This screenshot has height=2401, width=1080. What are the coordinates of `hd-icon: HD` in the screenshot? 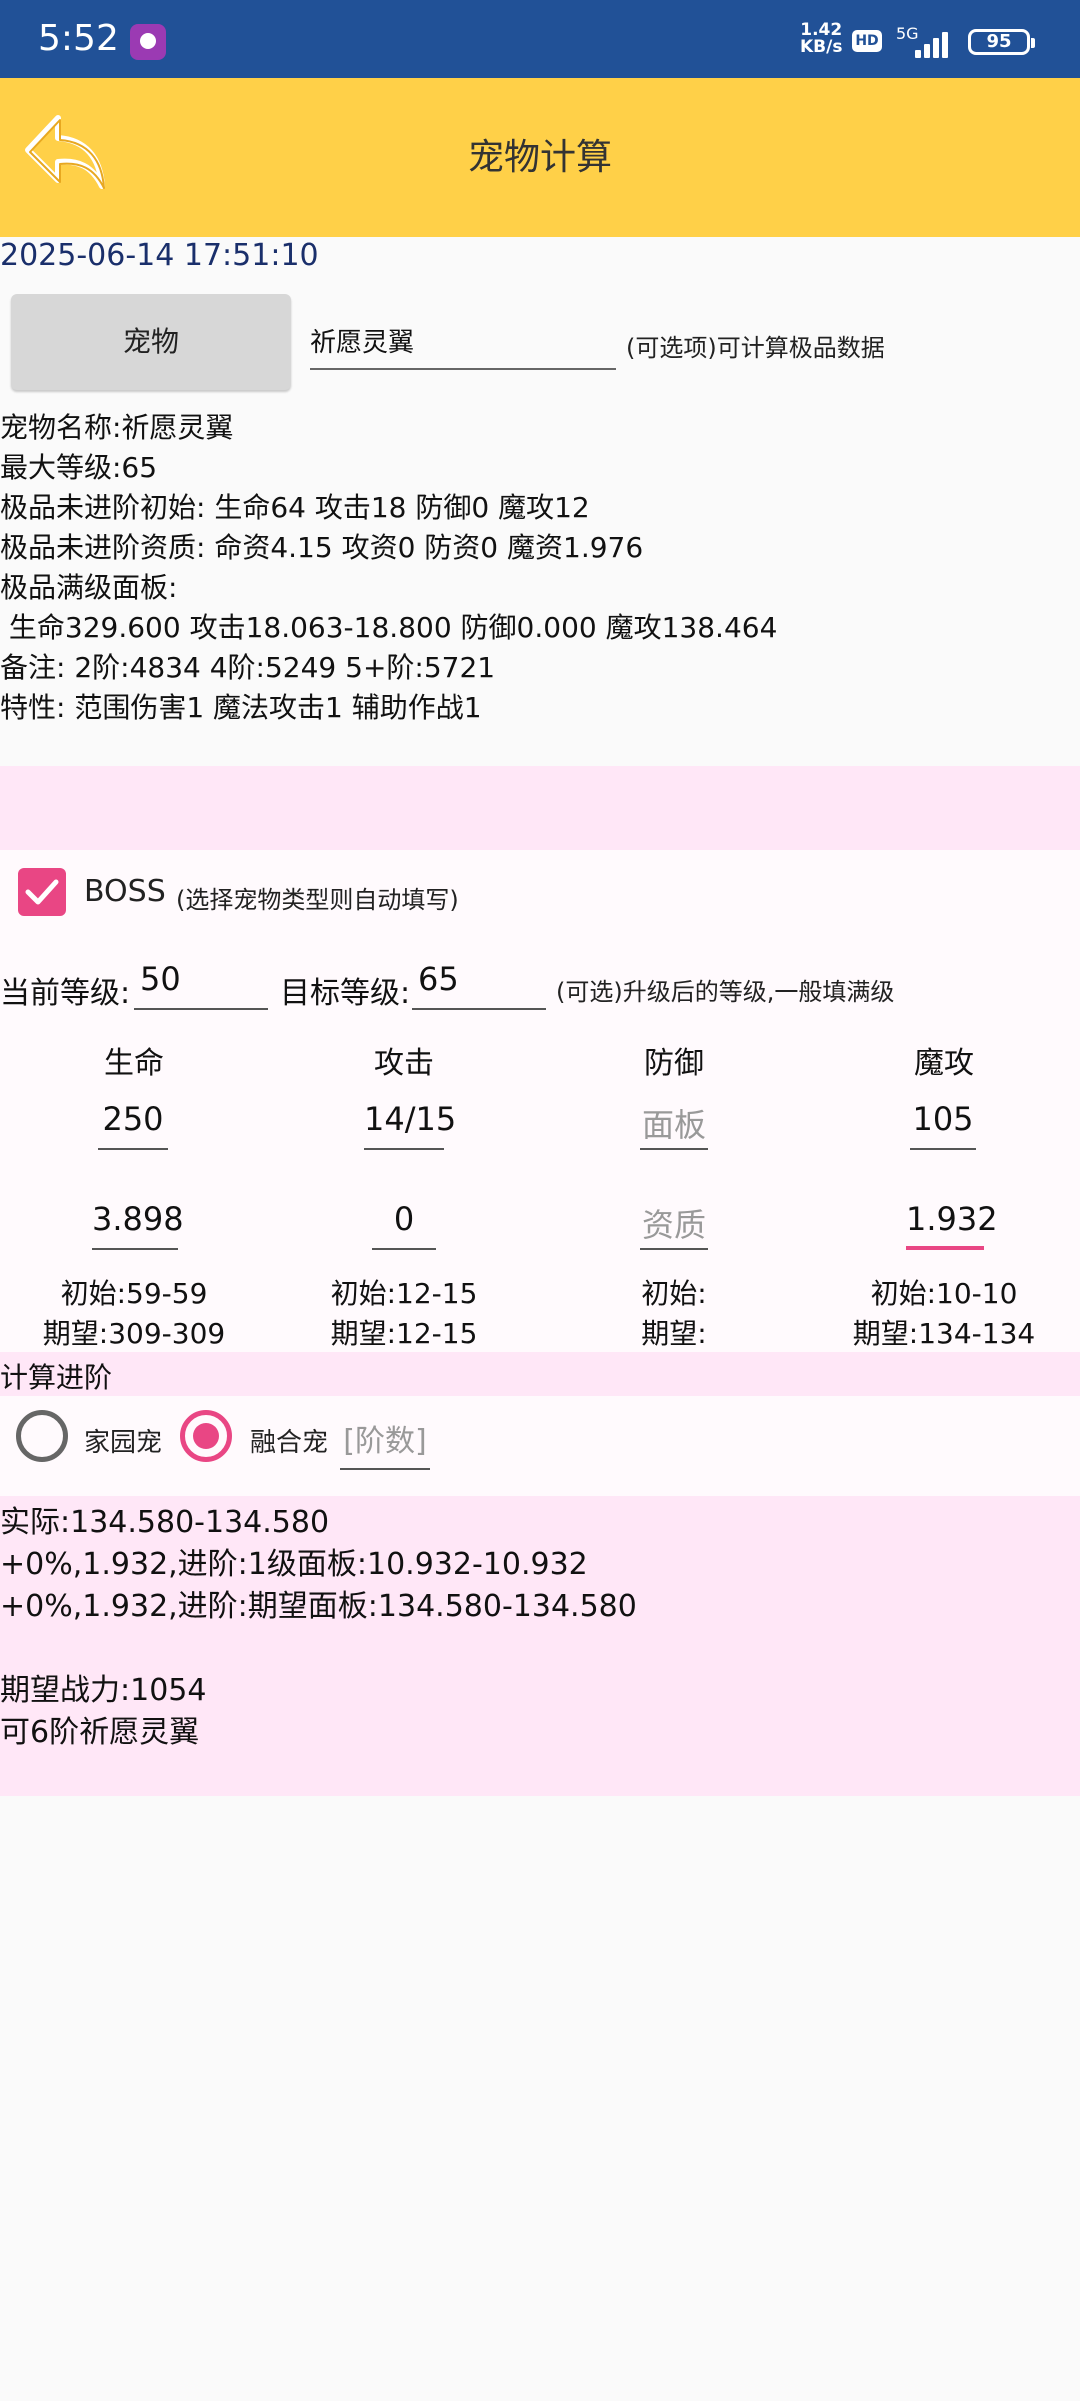 It's located at (867, 41).